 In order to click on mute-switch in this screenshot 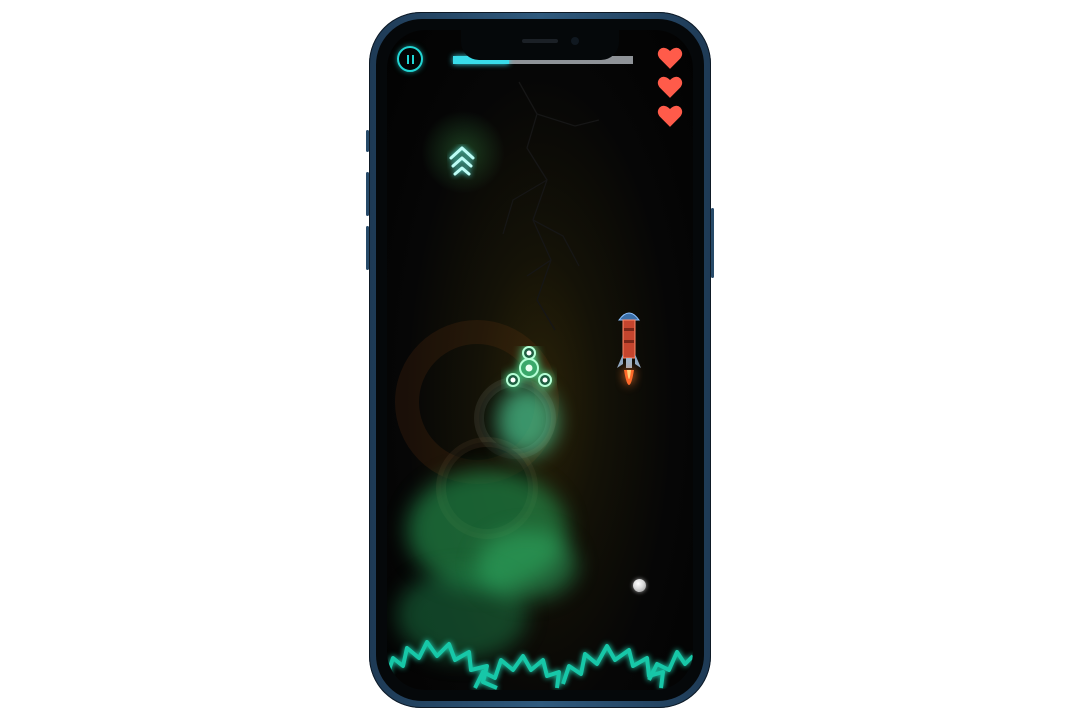, I will do `click(367, 141)`.